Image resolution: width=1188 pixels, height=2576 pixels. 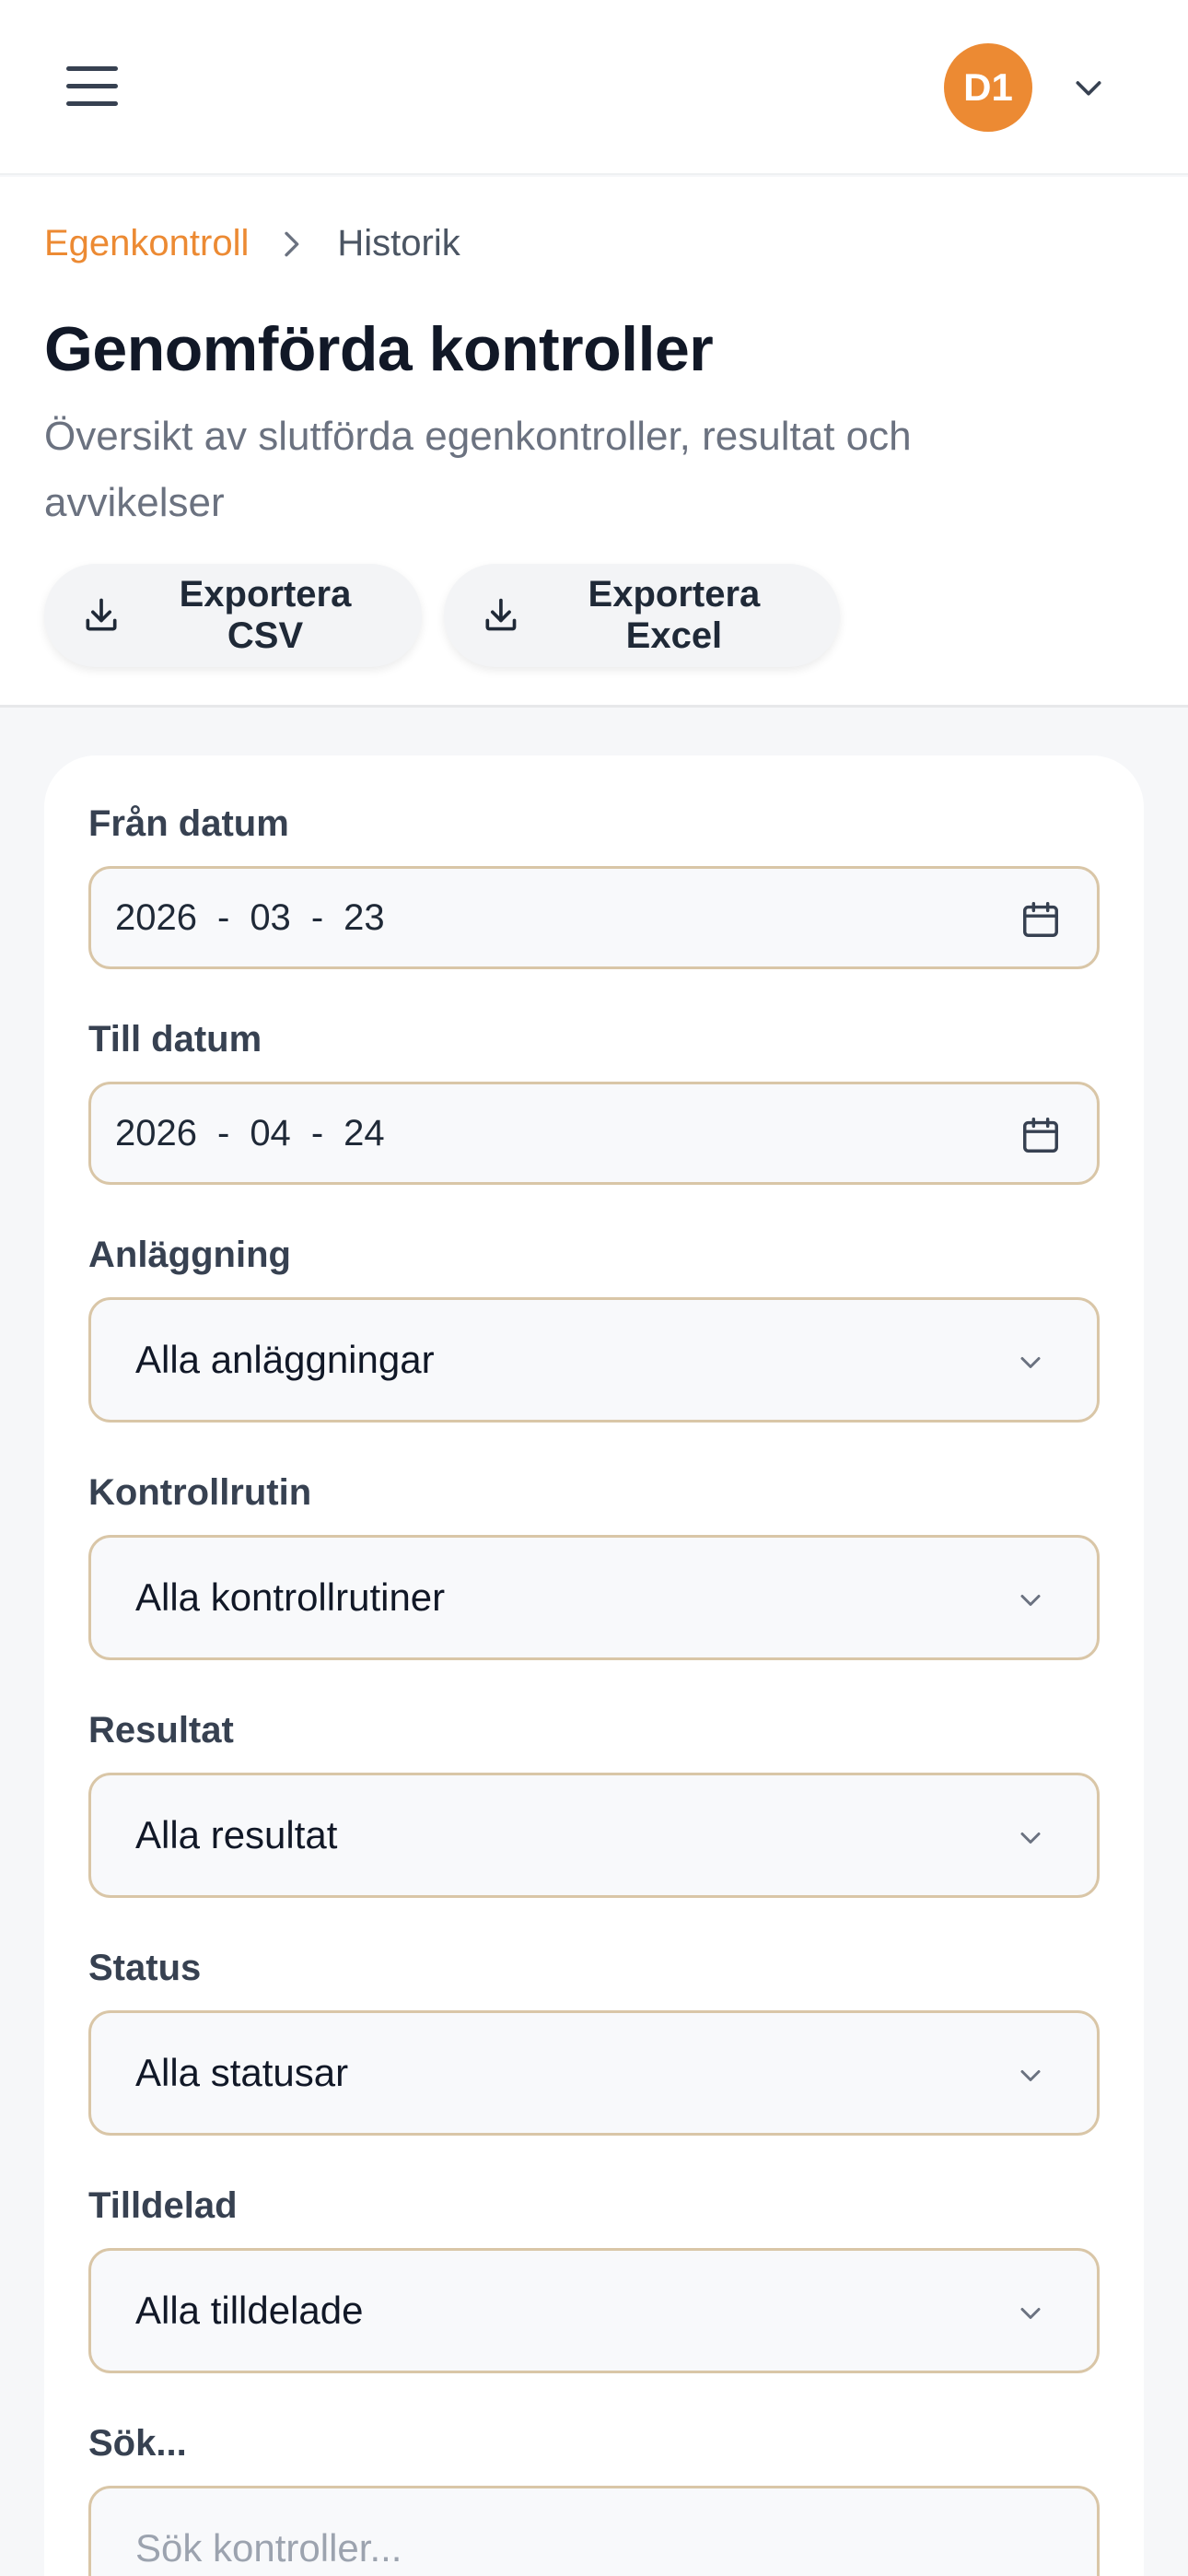 I want to click on from-date-year: 2026, so click(x=156, y=918).